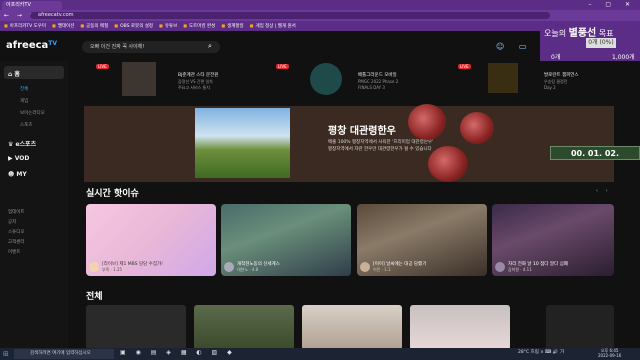  I want to click on live-card: [이이] 날씨에는 대공 당했기 이민 · 1.1, so click(422, 240).